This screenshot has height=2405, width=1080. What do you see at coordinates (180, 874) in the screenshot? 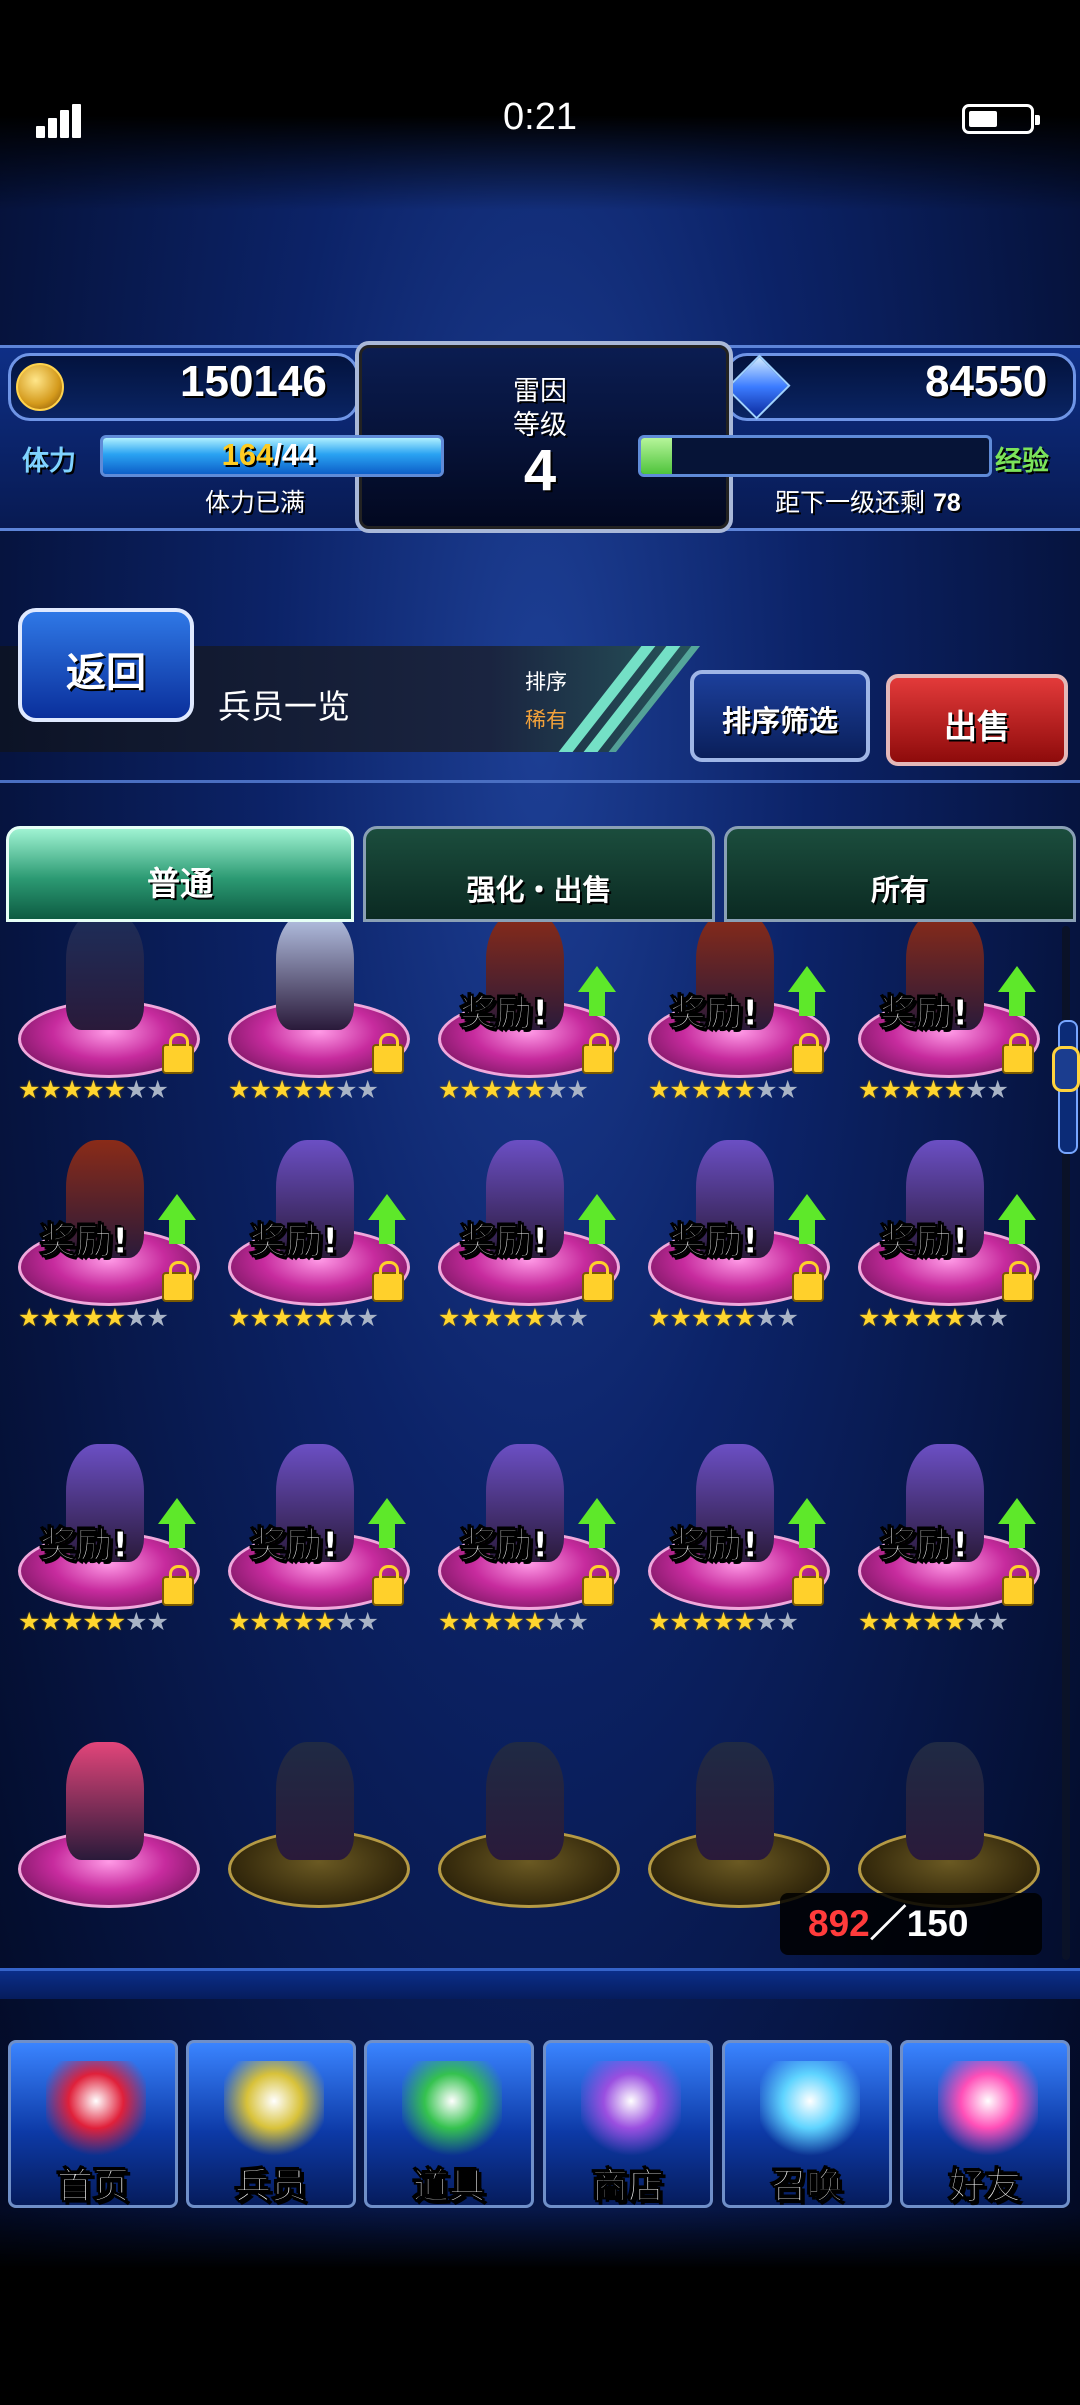
I see `tab-normal: 普通` at bounding box center [180, 874].